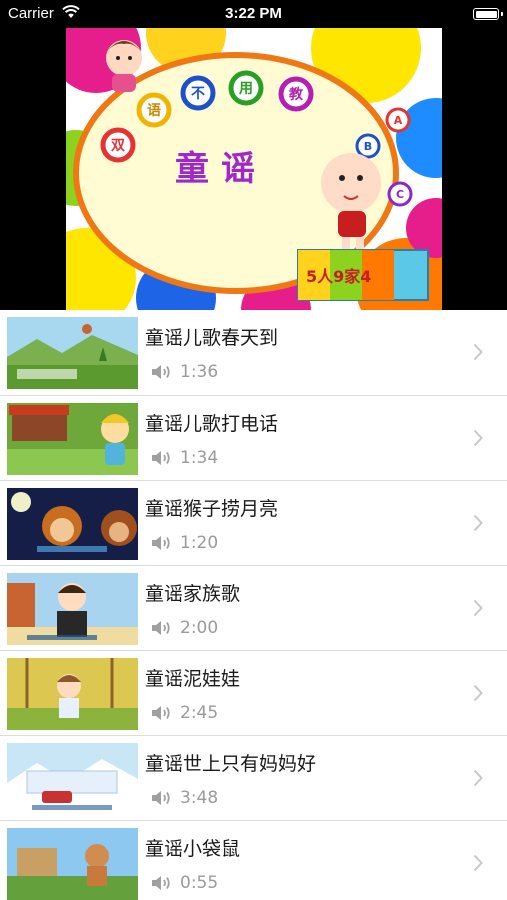 This screenshot has height=900, width=507. What do you see at coordinates (193, 679) in the screenshot?
I see `song-title: 童谣泥娃娃` at bounding box center [193, 679].